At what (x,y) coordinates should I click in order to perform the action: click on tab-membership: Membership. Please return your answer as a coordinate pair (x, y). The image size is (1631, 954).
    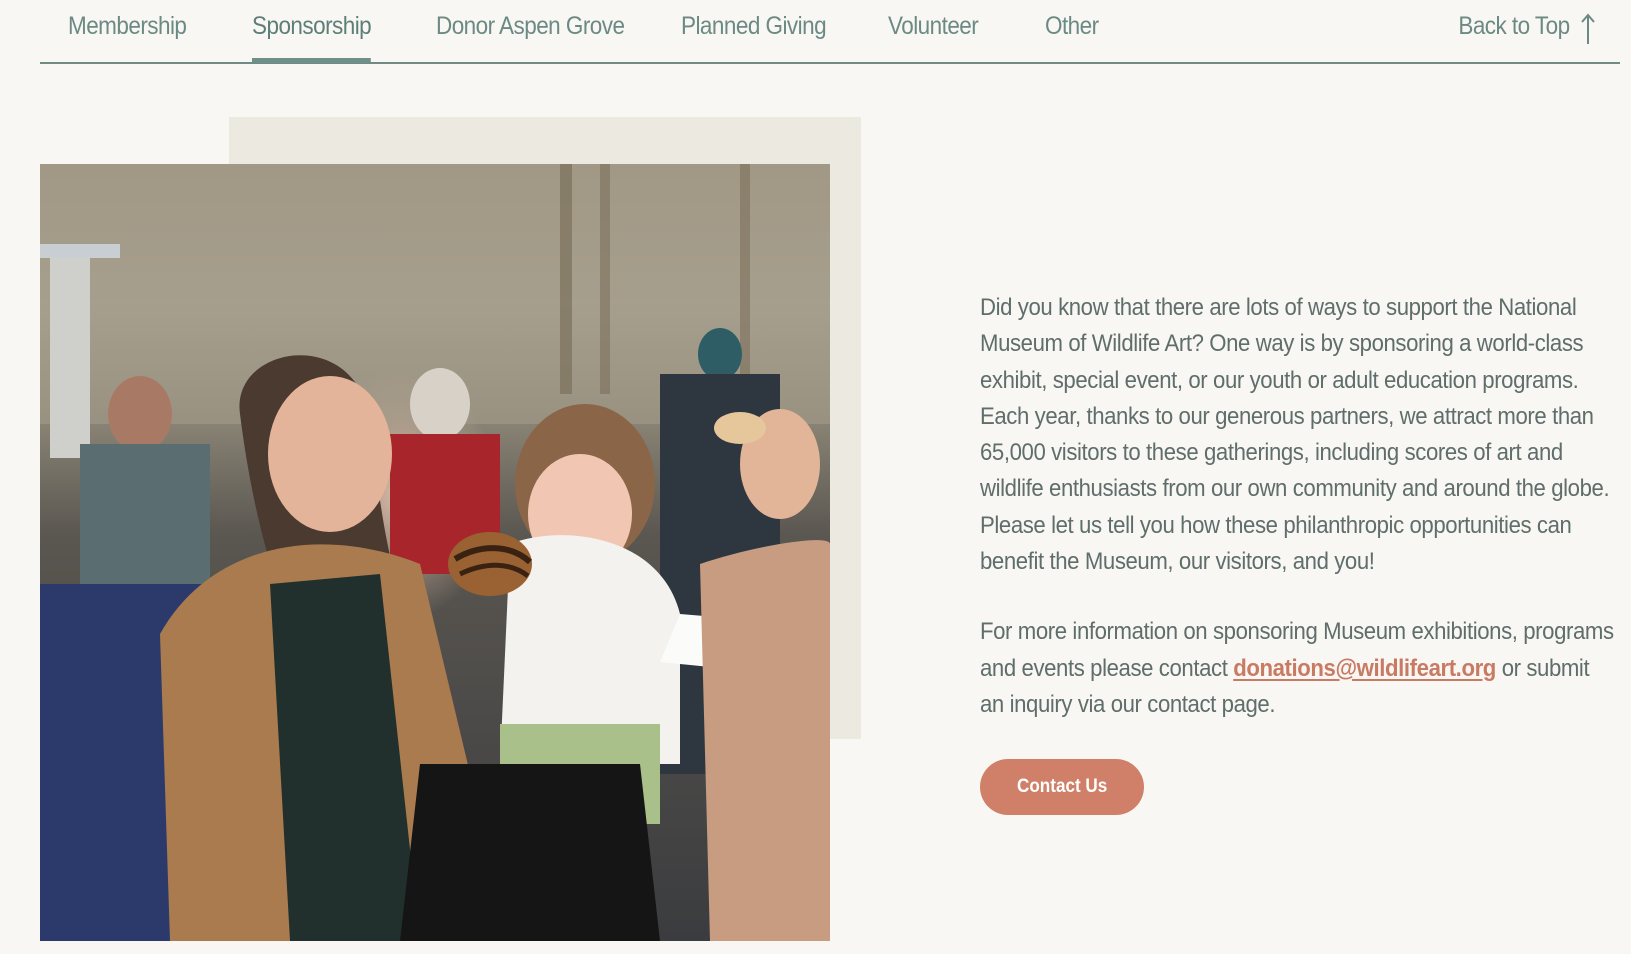
    Looking at the image, I should click on (127, 37).